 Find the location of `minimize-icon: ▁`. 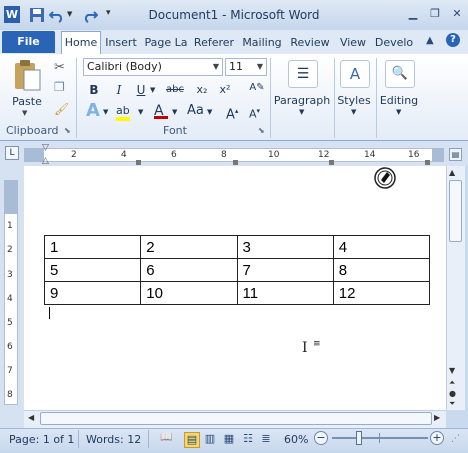

minimize-icon: ▁ is located at coordinates (413, 14).